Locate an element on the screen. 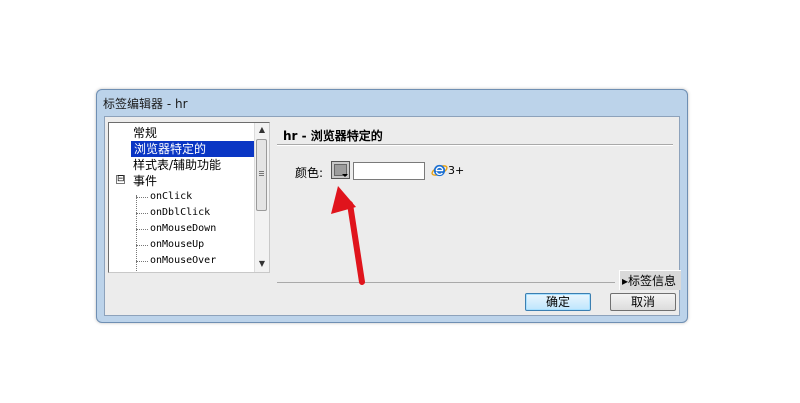 Image resolution: width=800 pixels, height=403 pixels. scroll-up-icon: ▲ is located at coordinates (262, 130).